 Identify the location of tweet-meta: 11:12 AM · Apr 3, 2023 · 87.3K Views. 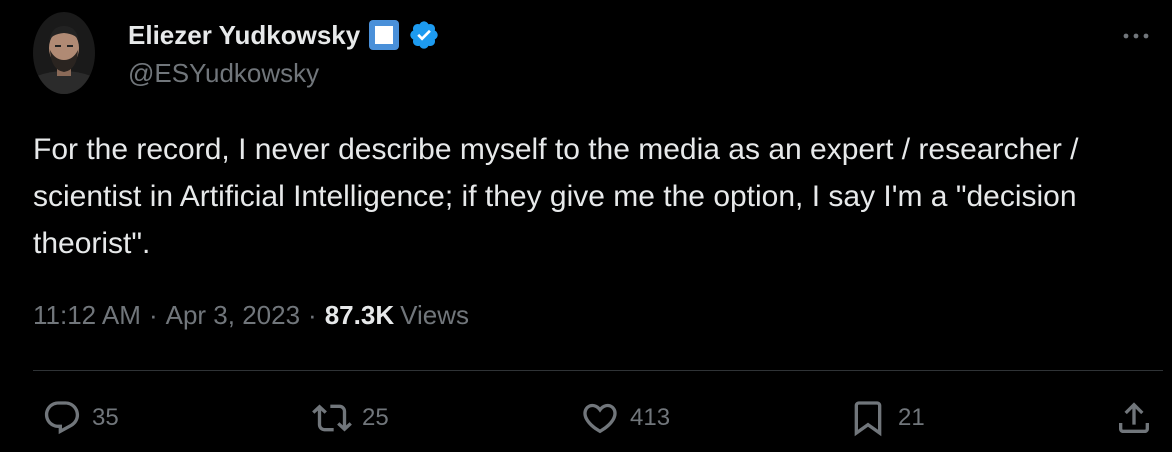
(251, 315).